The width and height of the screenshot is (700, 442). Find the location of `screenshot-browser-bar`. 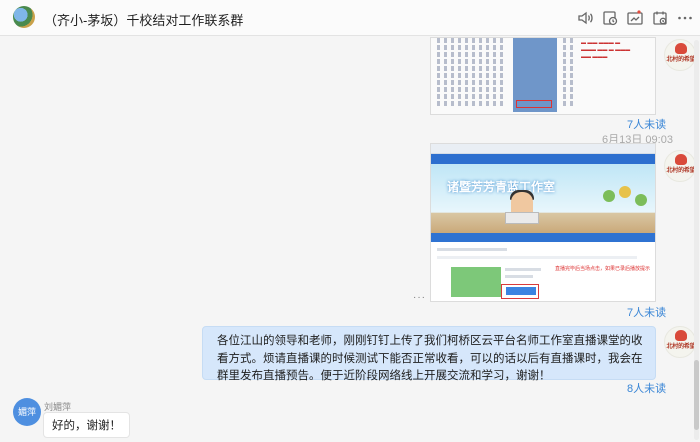

screenshot-browser-bar is located at coordinates (543, 149).